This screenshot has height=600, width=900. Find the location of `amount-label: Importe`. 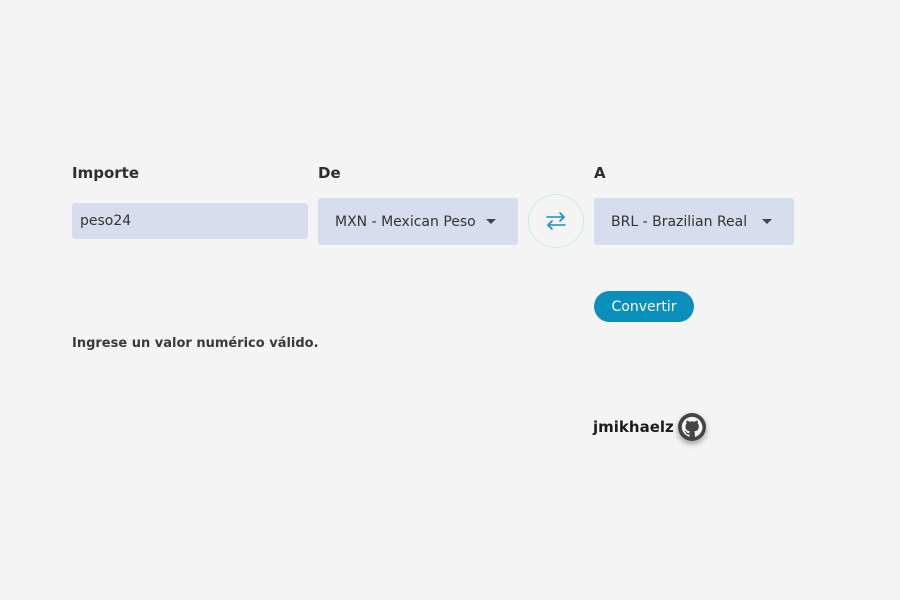

amount-label: Importe is located at coordinates (105, 173).